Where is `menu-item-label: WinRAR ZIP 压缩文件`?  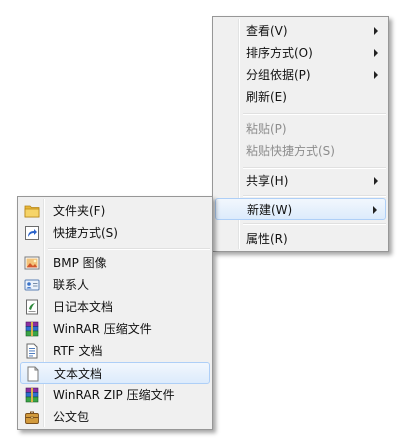
menu-item-label: WinRAR ZIP 压缩文件 is located at coordinates (114, 395).